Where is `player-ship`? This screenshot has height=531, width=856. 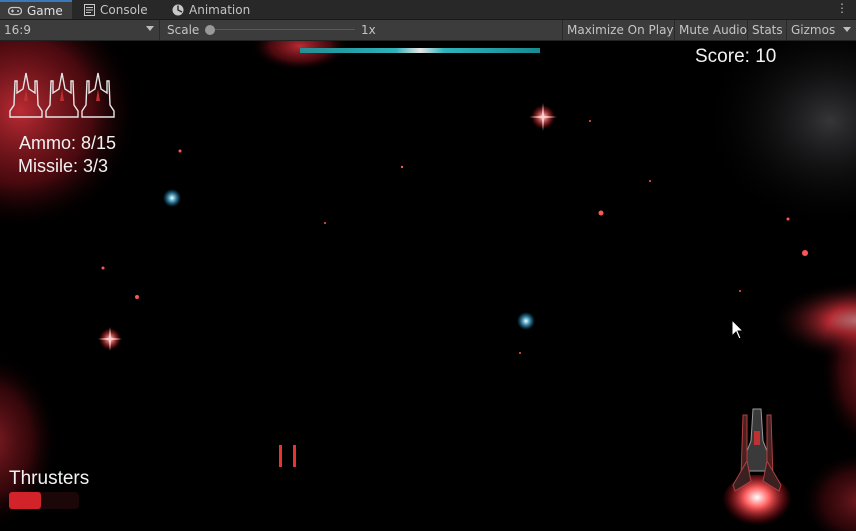
player-ship is located at coordinates (757, 469).